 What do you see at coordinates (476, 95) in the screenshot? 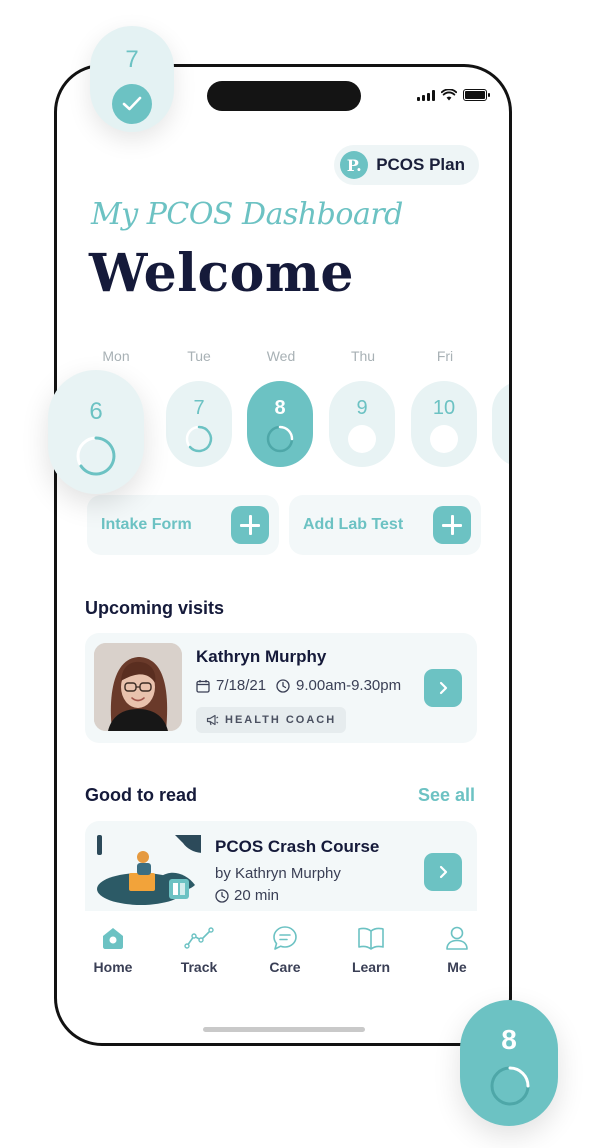
I see `battery-icon` at bounding box center [476, 95].